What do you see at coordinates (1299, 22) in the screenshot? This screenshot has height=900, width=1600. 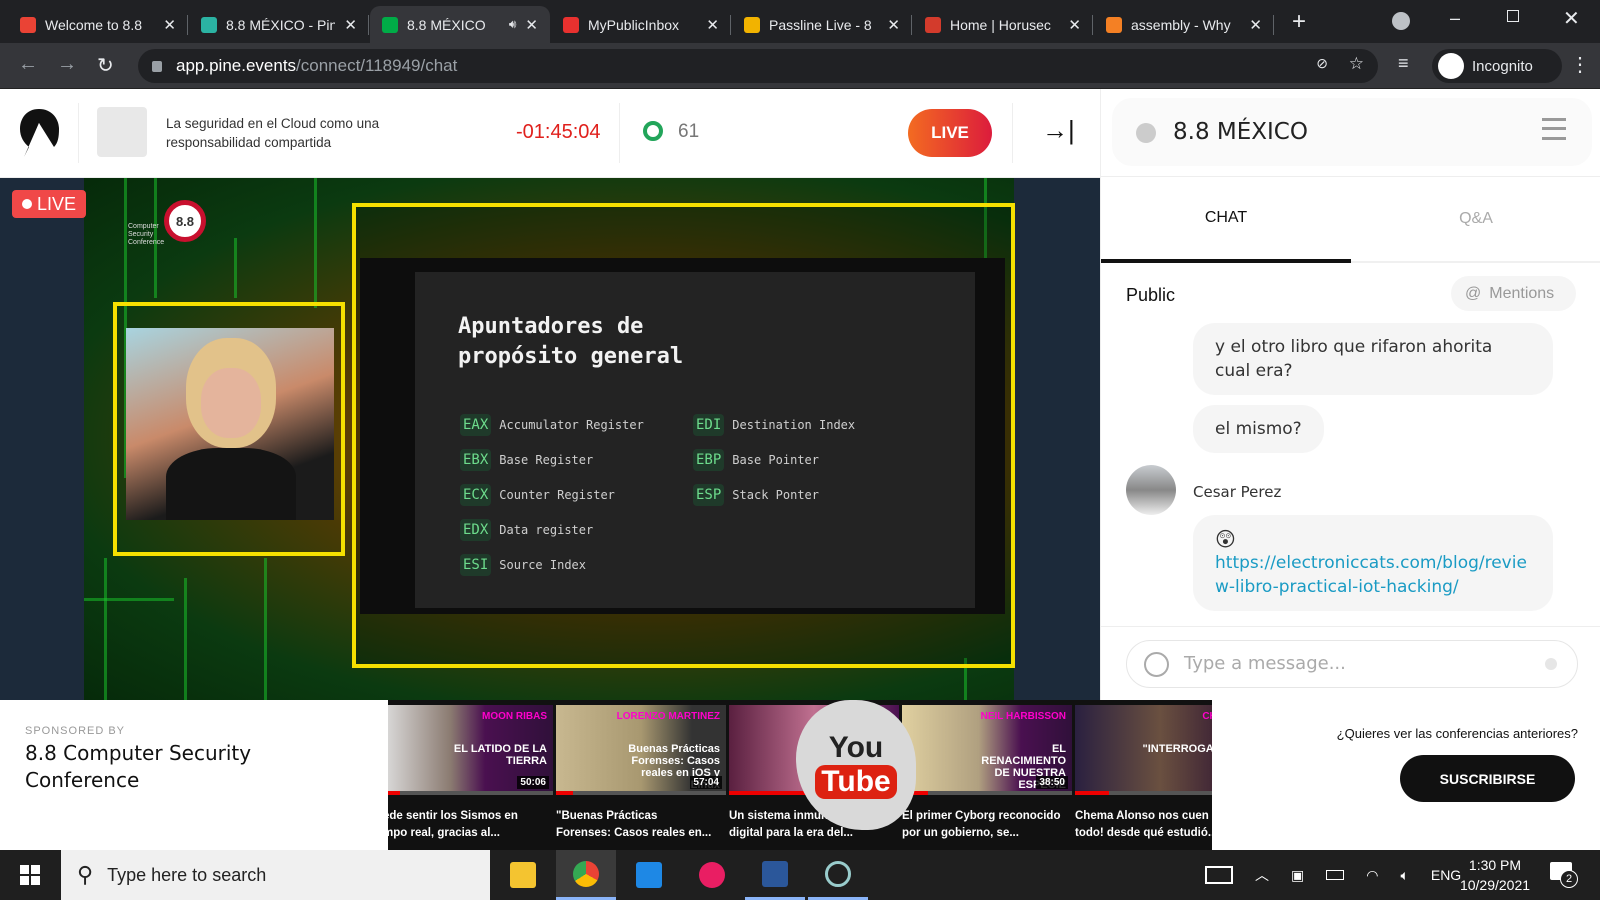 I see `new-tab-button: +` at bounding box center [1299, 22].